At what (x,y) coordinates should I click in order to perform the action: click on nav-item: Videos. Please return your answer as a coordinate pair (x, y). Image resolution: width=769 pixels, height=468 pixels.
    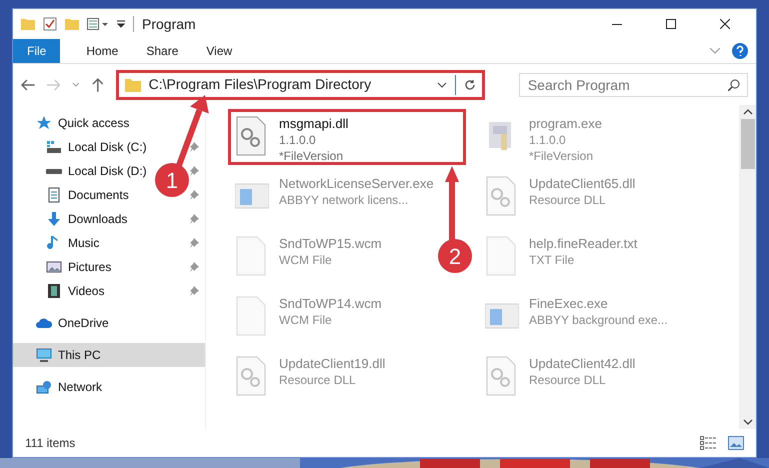
    Looking at the image, I should click on (83, 291).